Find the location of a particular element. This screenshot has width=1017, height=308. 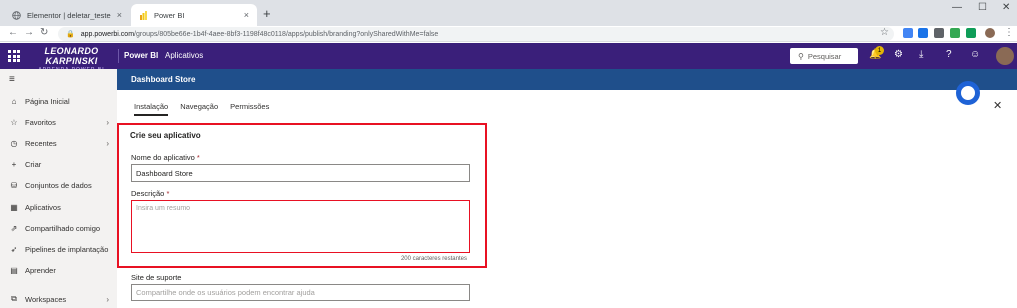

browser-tab-elementor: Elementor | deletar_teste × is located at coordinates (67, 15).